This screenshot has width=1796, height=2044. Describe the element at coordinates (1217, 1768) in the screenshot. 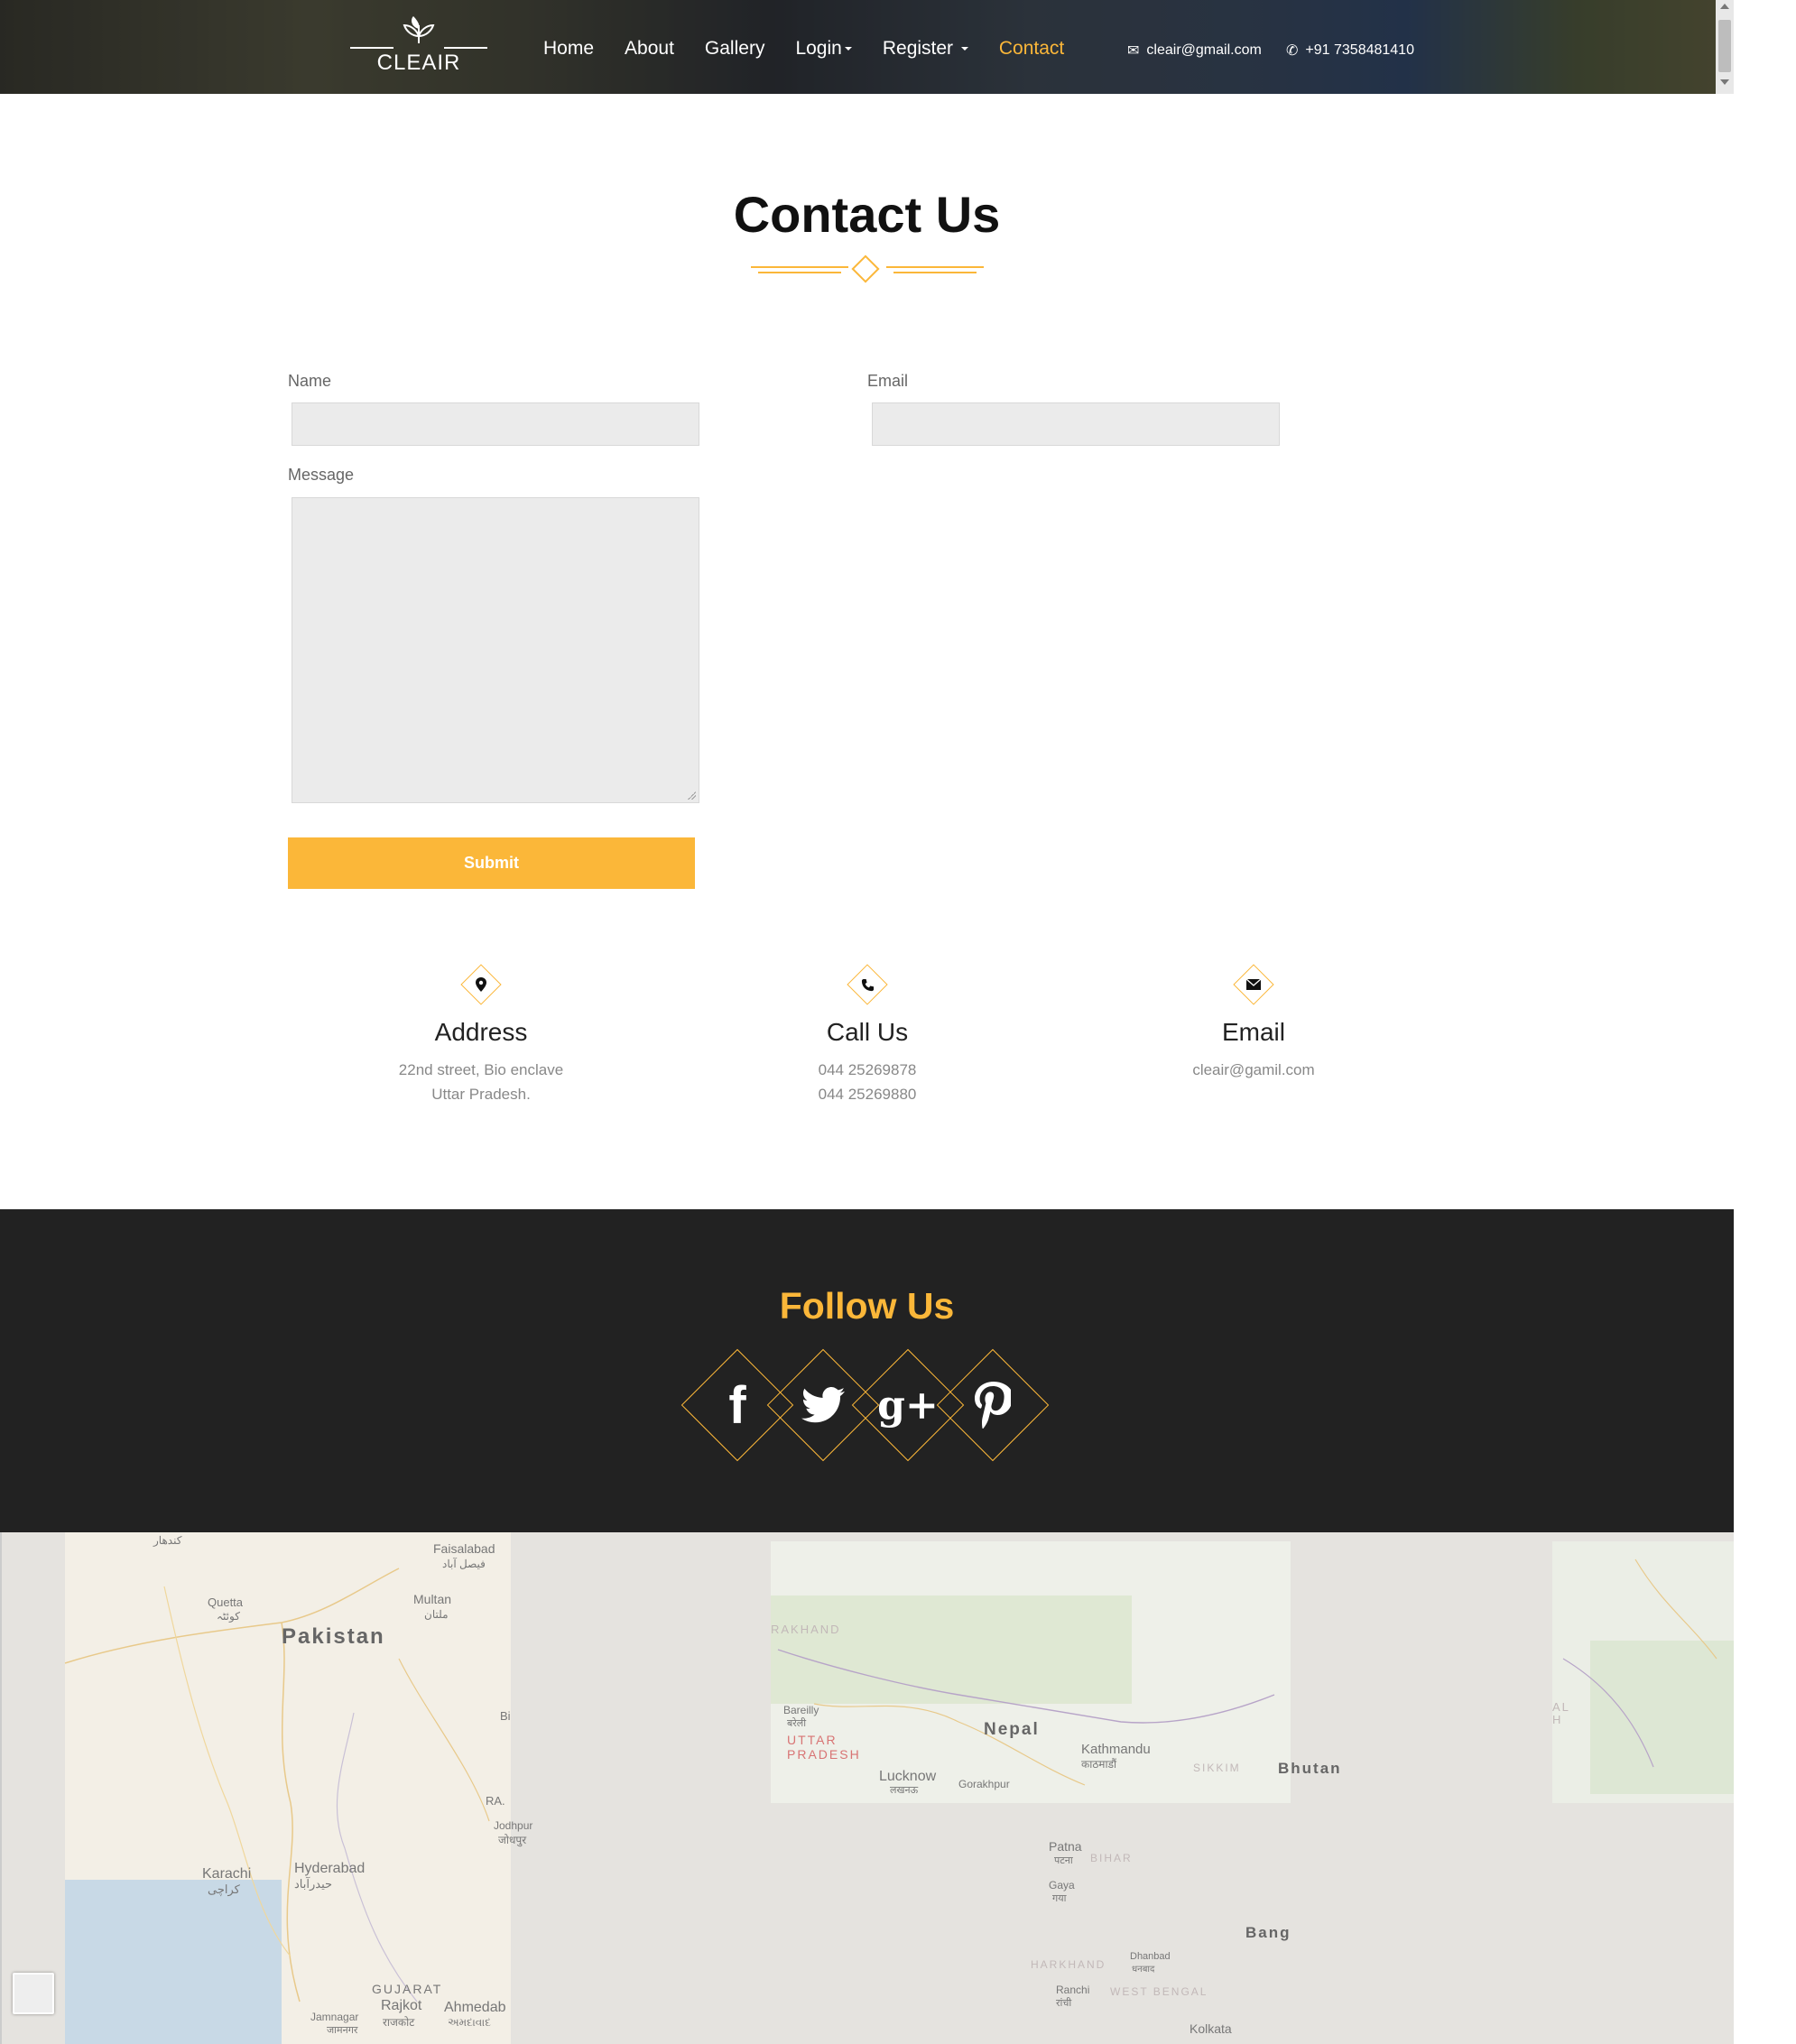

I see `map-label: SIKKIM` at that location.